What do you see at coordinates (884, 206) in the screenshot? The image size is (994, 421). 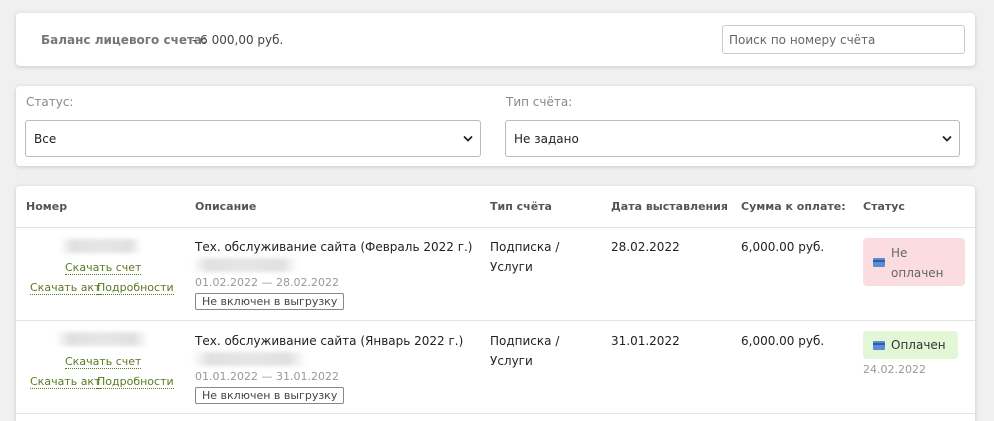 I see `column-header-status: Статус` at bounding box center [884, 206].